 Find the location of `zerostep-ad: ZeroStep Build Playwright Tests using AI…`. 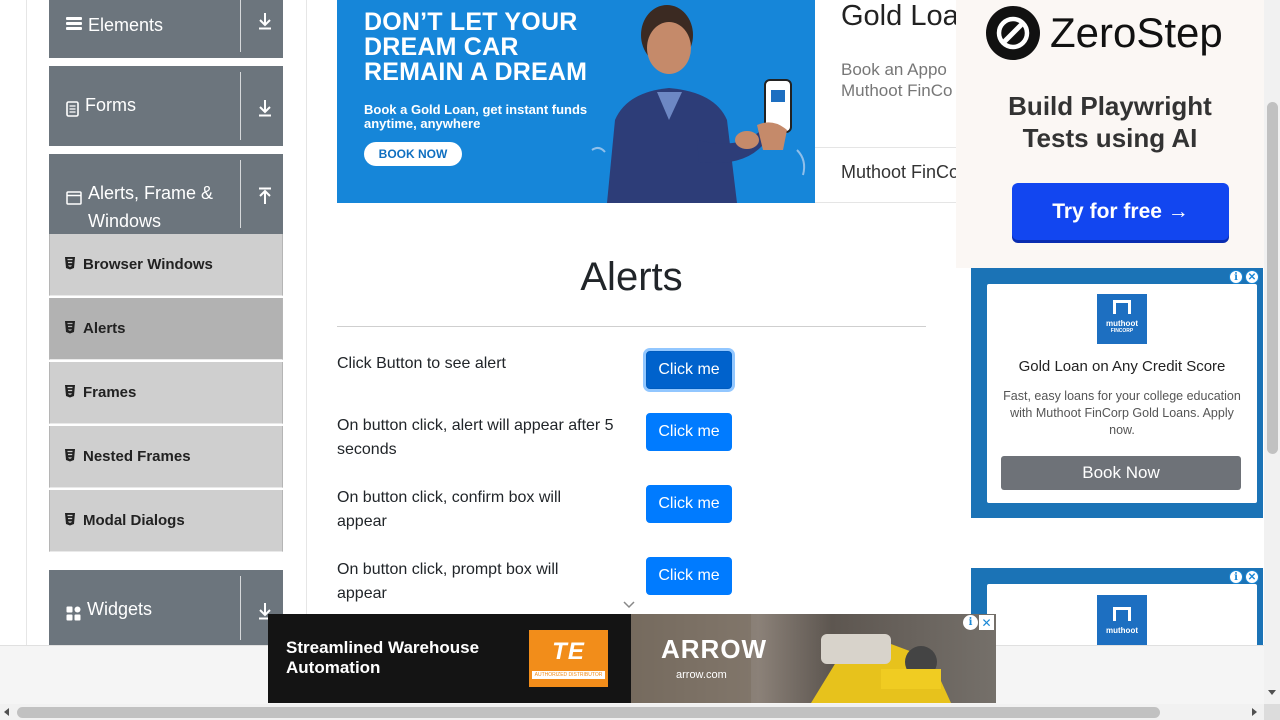

zerostep-ad: ZeroStep Build Playwright Tests using AI… is located at coordinates (1110, 134).